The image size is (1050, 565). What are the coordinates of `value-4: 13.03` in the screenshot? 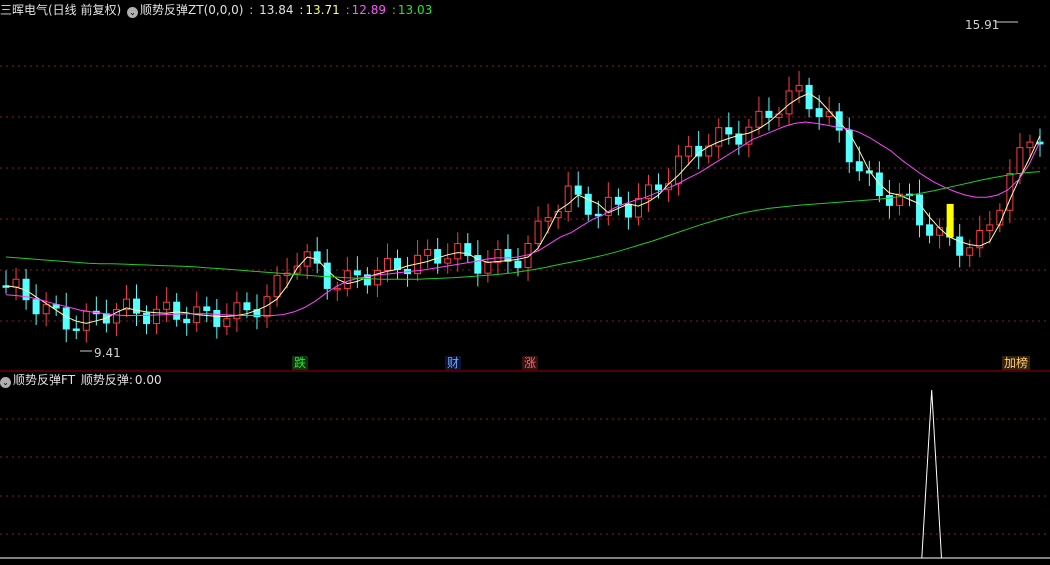 It's located at (415, 10).